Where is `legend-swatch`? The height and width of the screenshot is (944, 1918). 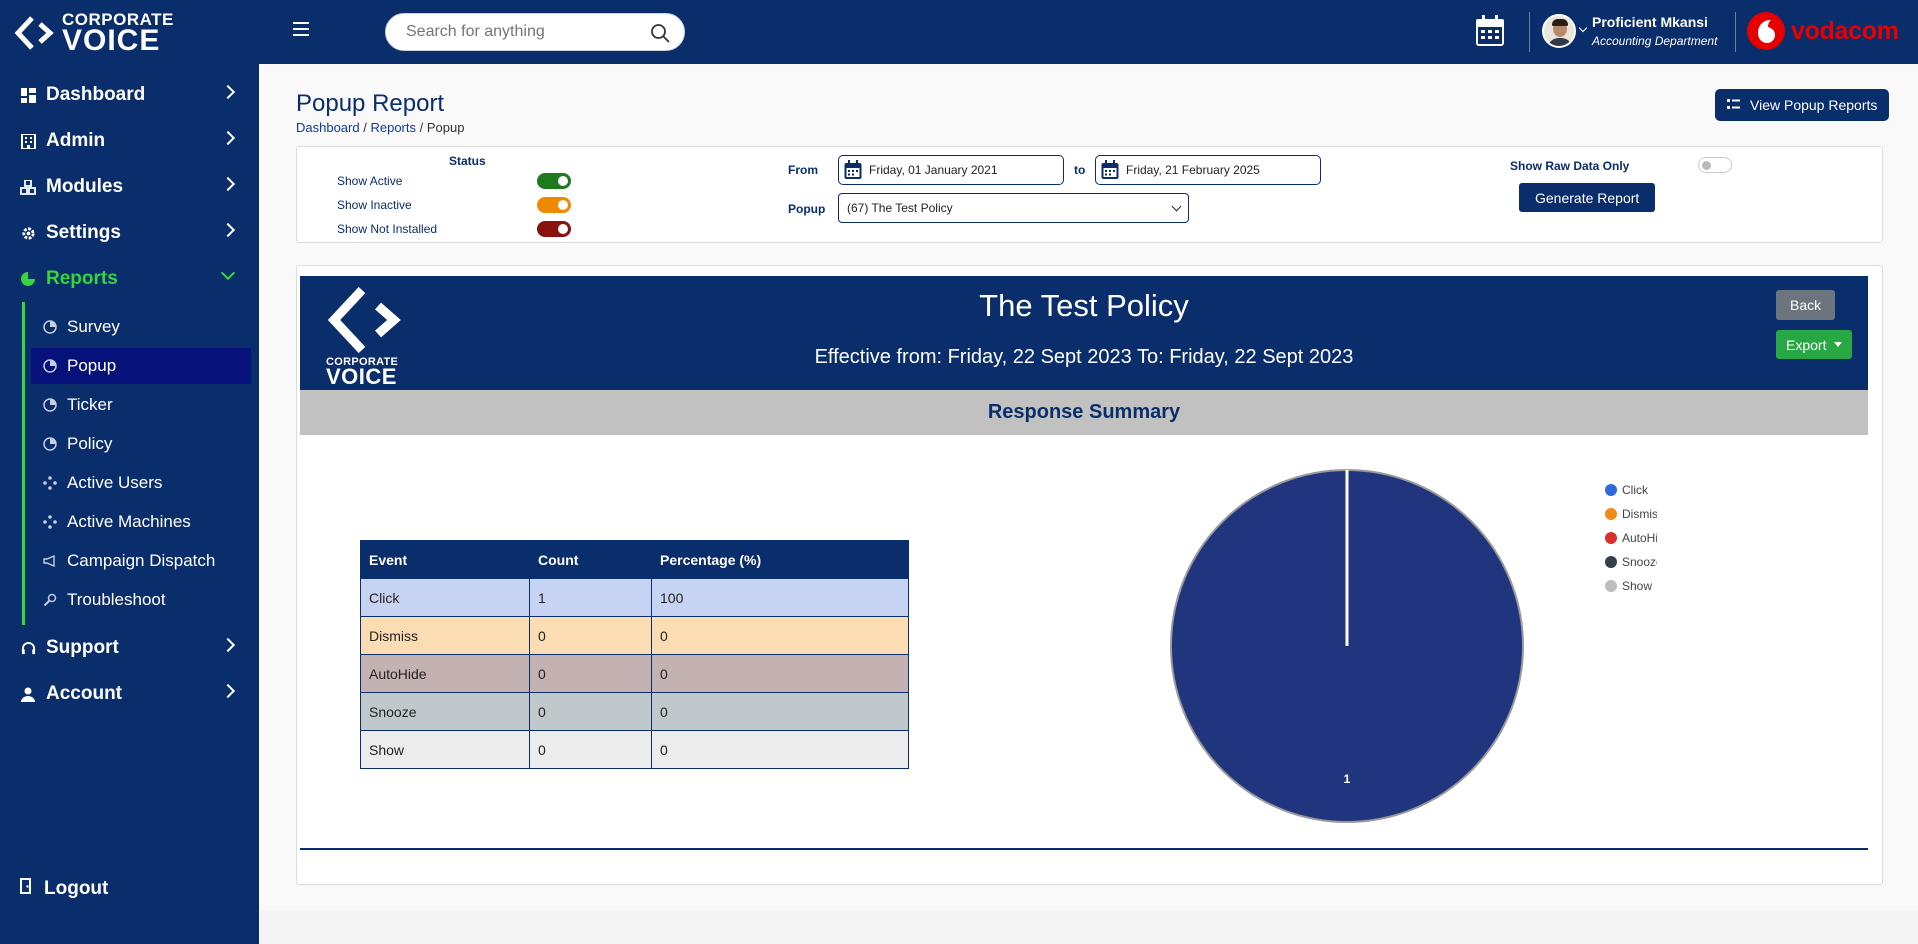 legend-swatch is located at coordinates (1611, 538).